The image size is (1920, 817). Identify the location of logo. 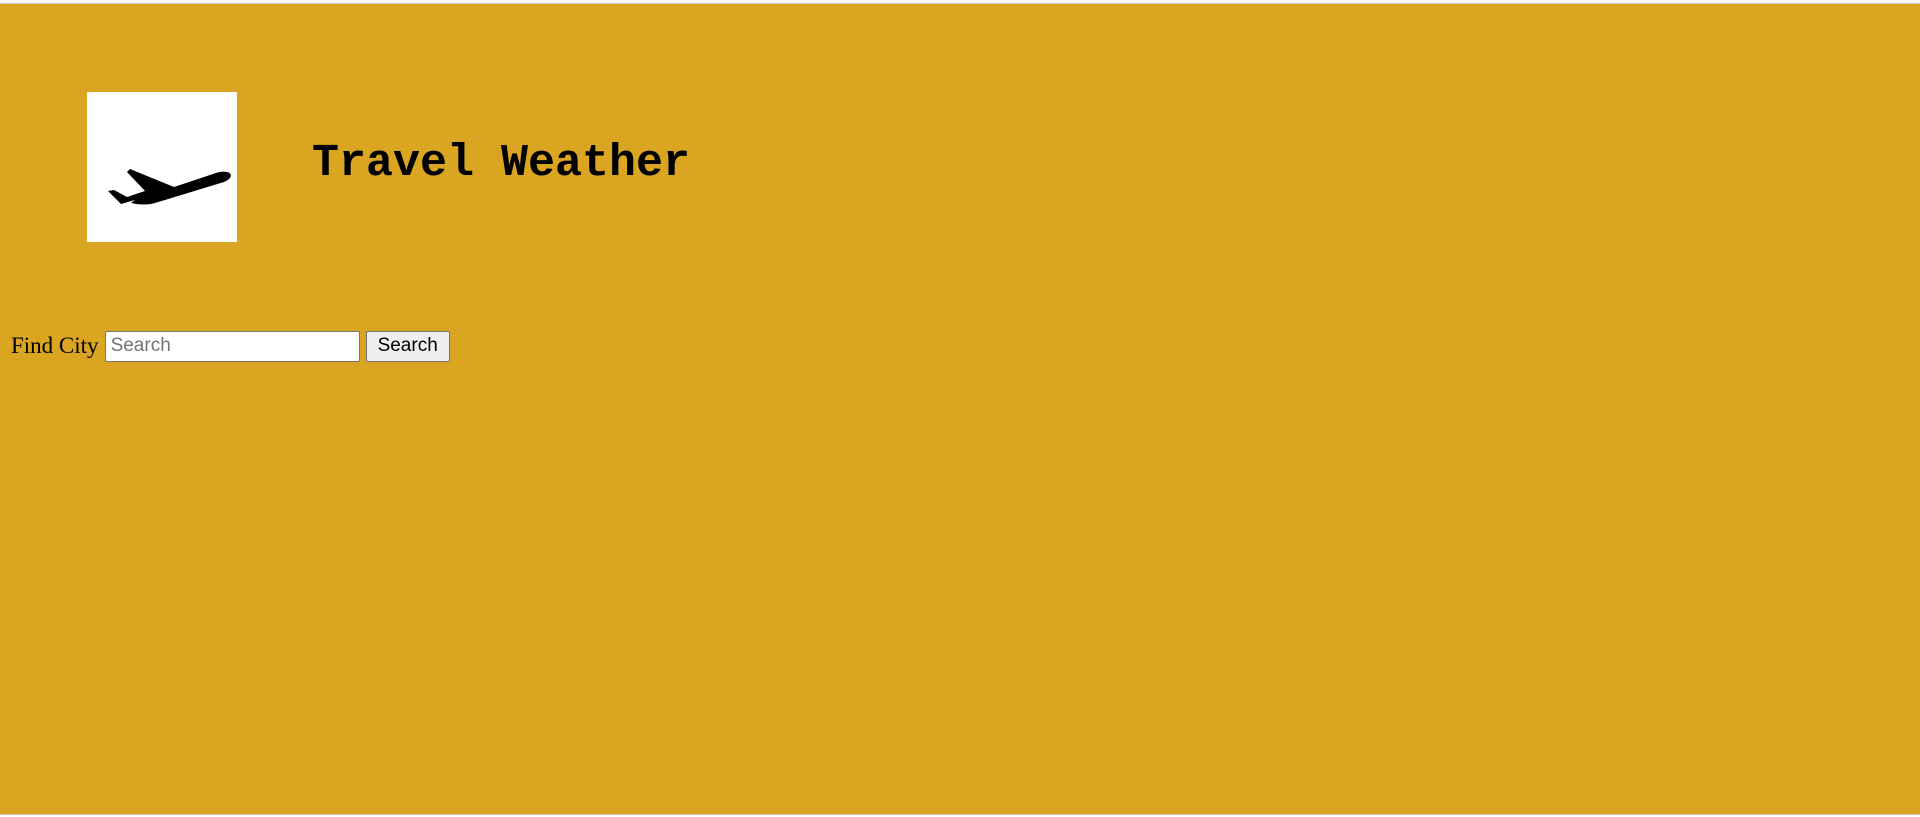
(162, 167).